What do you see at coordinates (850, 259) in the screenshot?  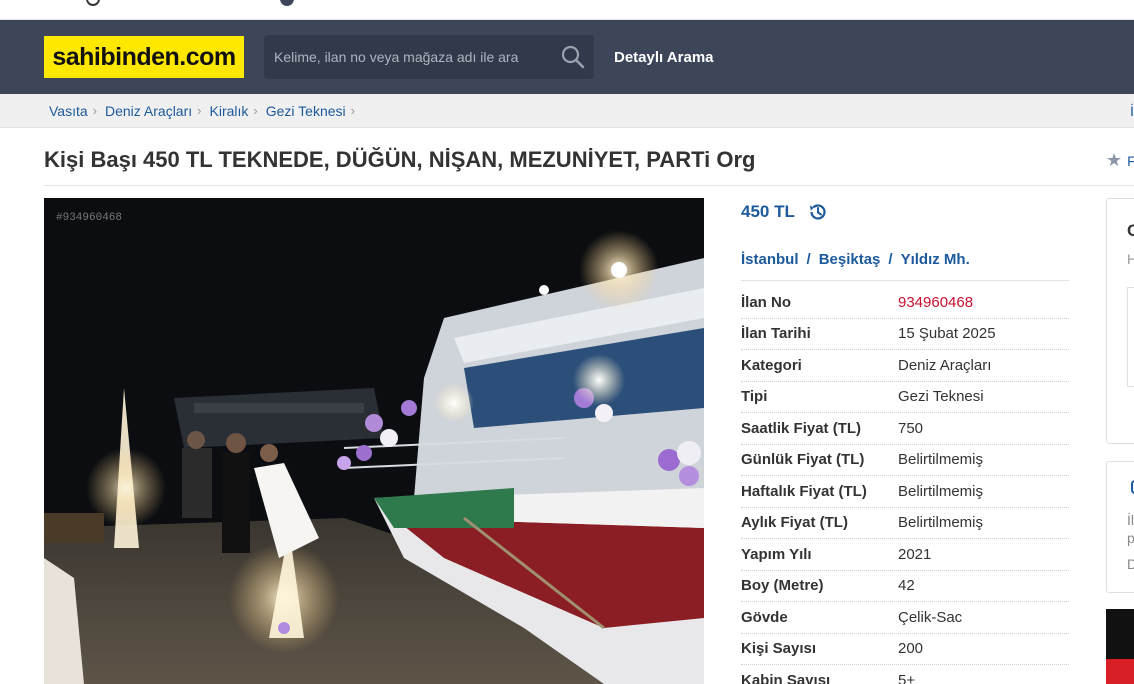 I see `location-district: Beşiktaş` at bounding box center [850, 259].